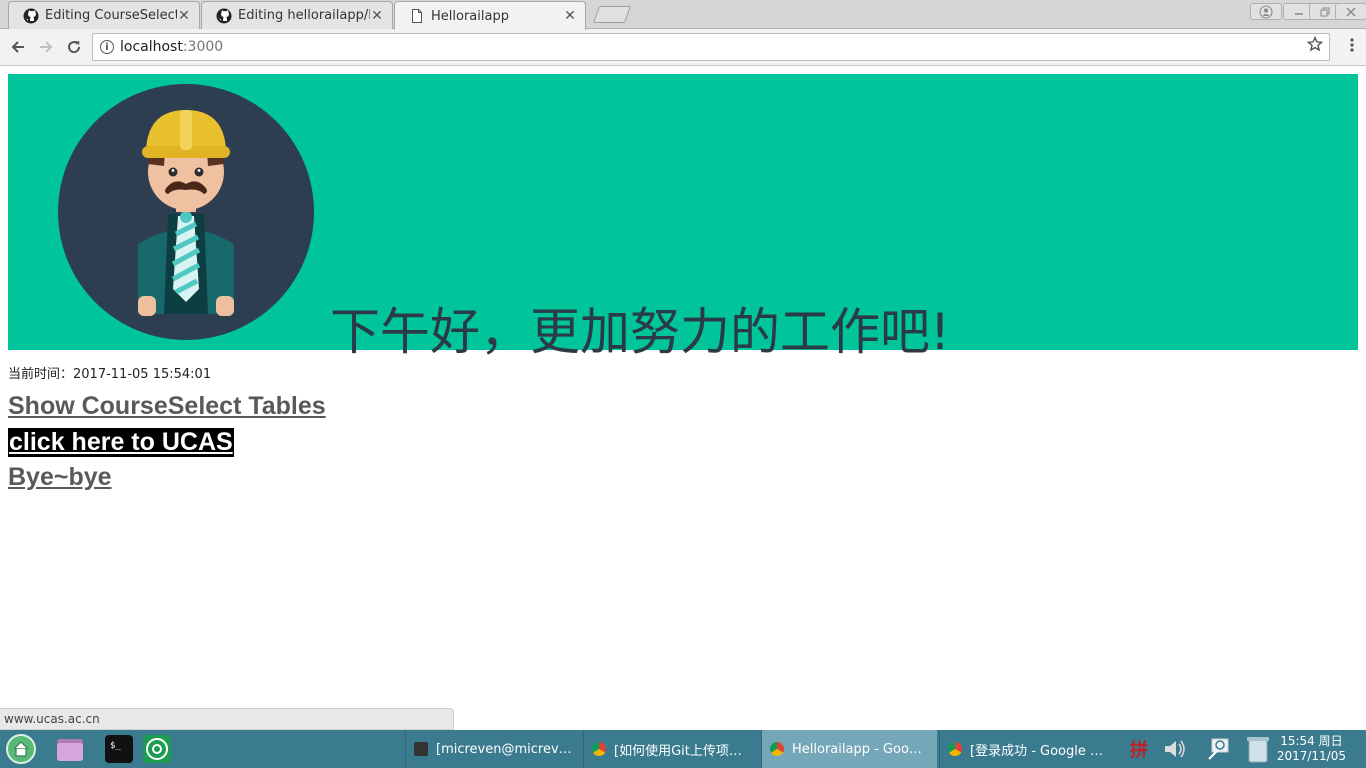  What do you see at coordinates (41, 374) in the screenshot?
I see `current-time-label: 当前时间：` at bounding box center [41, 374].